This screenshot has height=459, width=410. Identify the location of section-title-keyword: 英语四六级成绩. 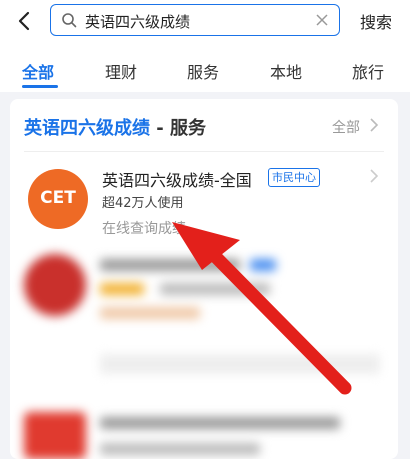
(87, 128).